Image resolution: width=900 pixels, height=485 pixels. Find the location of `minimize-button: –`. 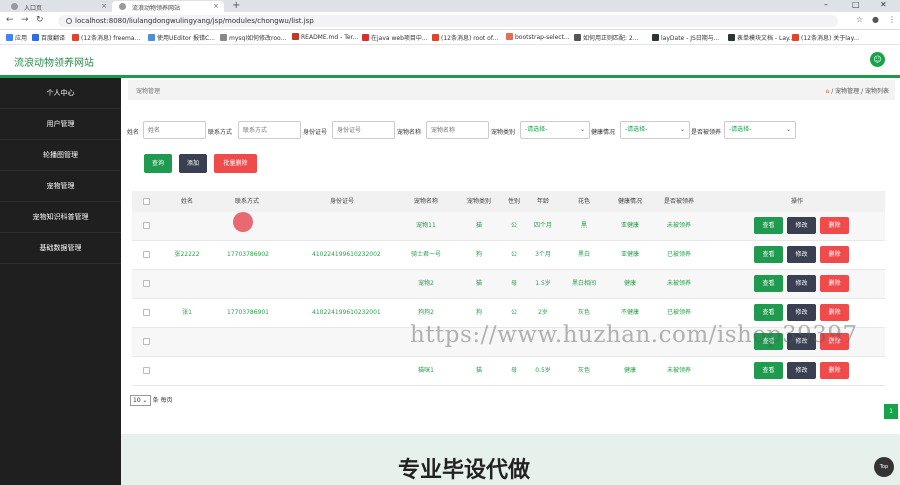

minimize-button: – is located at coordinates (826, 4).